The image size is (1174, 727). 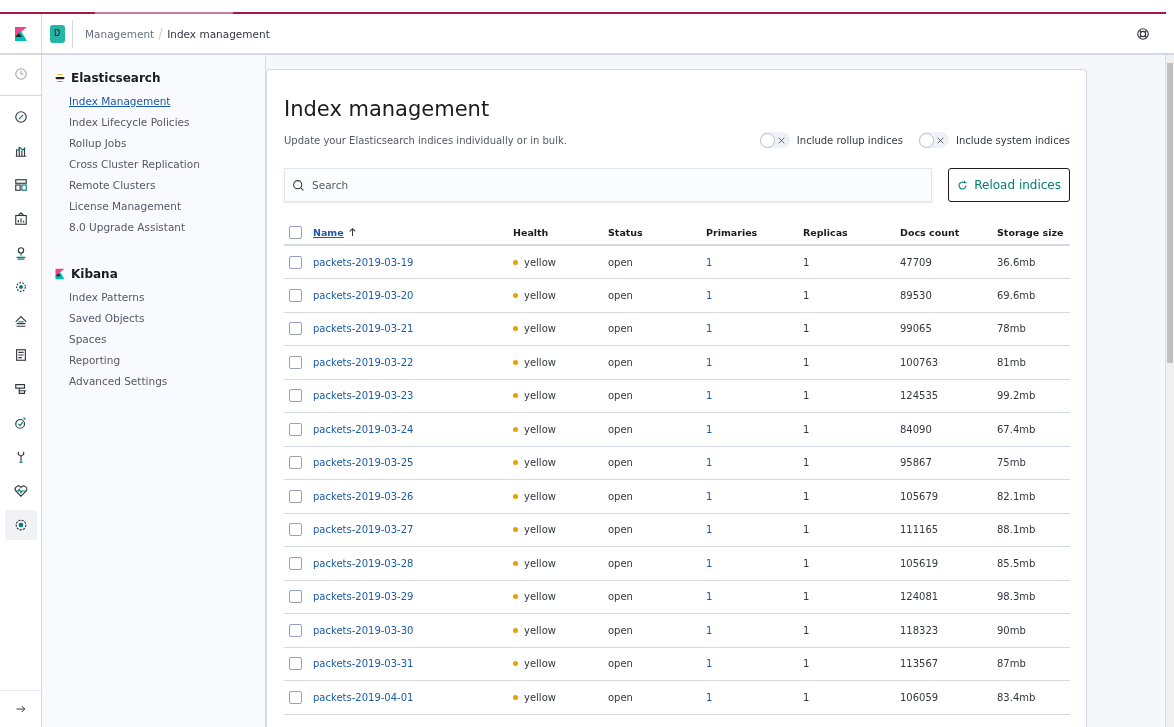 I want to click on sidebar-link: Index Patterns, so click(x=107, y=297).